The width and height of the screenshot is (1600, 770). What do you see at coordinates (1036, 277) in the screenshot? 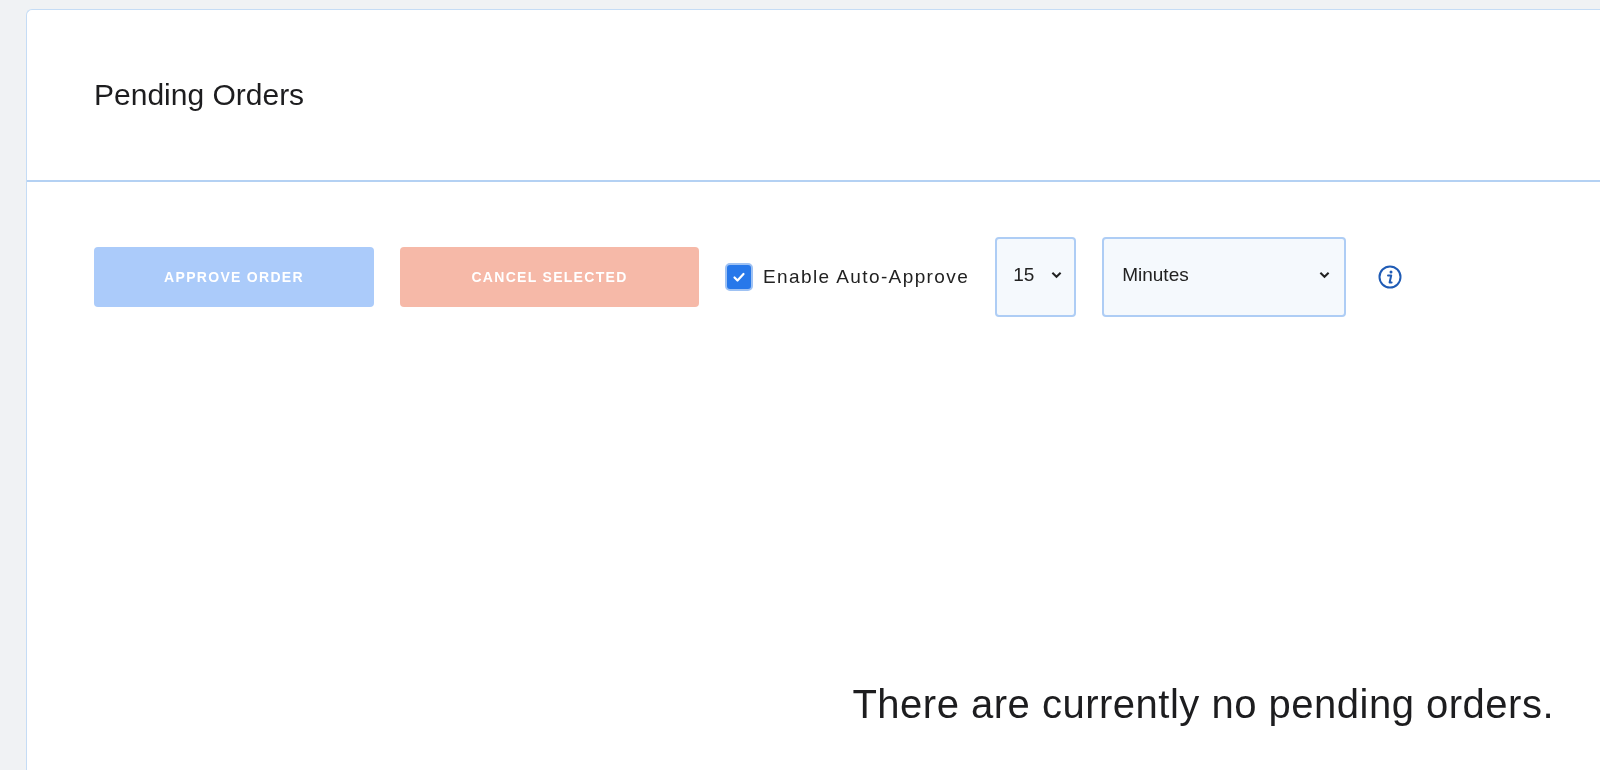
I see `interval-select: 15` at bounding box center [1036, 277].